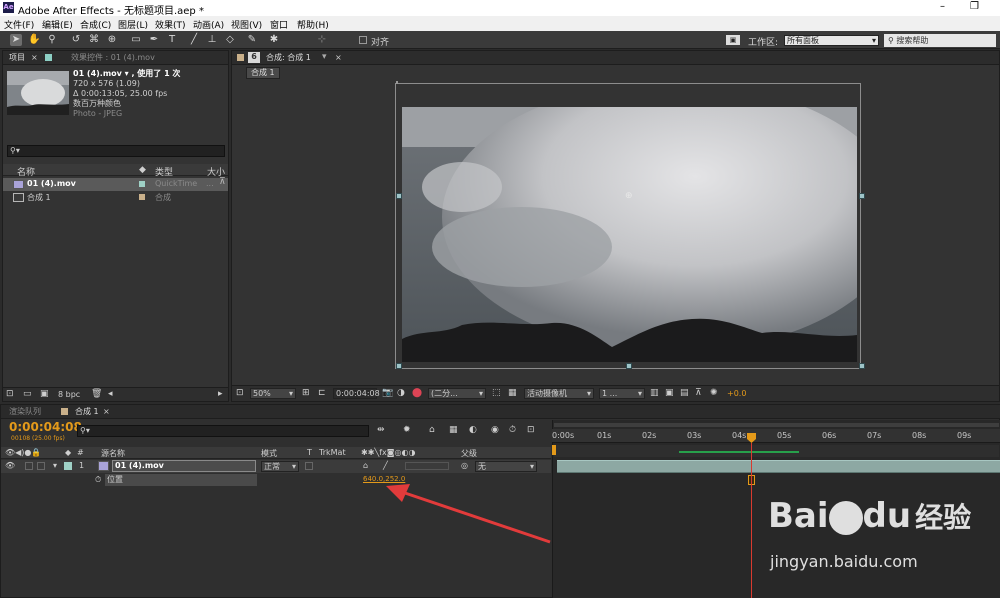 The image size is (1000, 598). I want to click on timeline-search-input: ⚲▾, so click(223, 431).